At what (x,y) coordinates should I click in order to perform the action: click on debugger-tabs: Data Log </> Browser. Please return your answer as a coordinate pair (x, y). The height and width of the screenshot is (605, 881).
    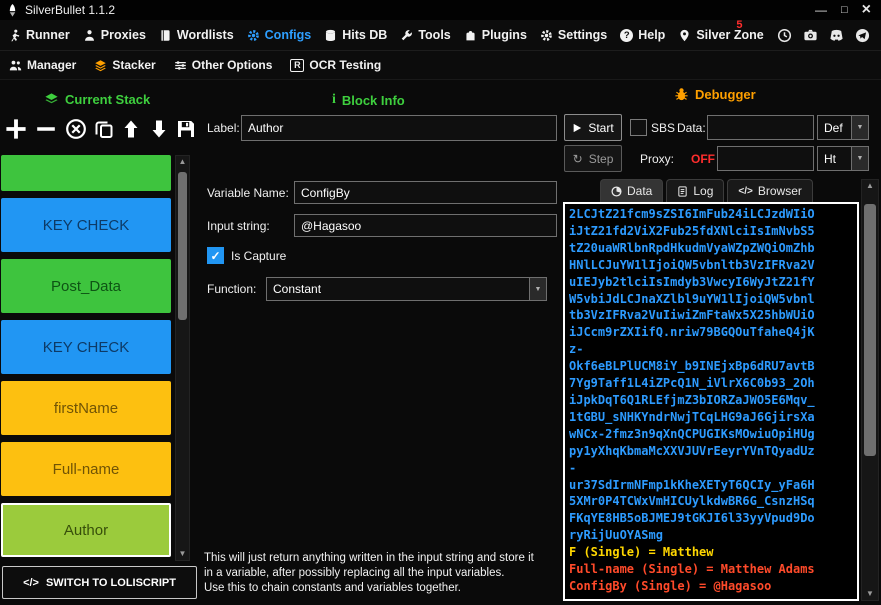
    Looking at the image, I should click on (706, 190).